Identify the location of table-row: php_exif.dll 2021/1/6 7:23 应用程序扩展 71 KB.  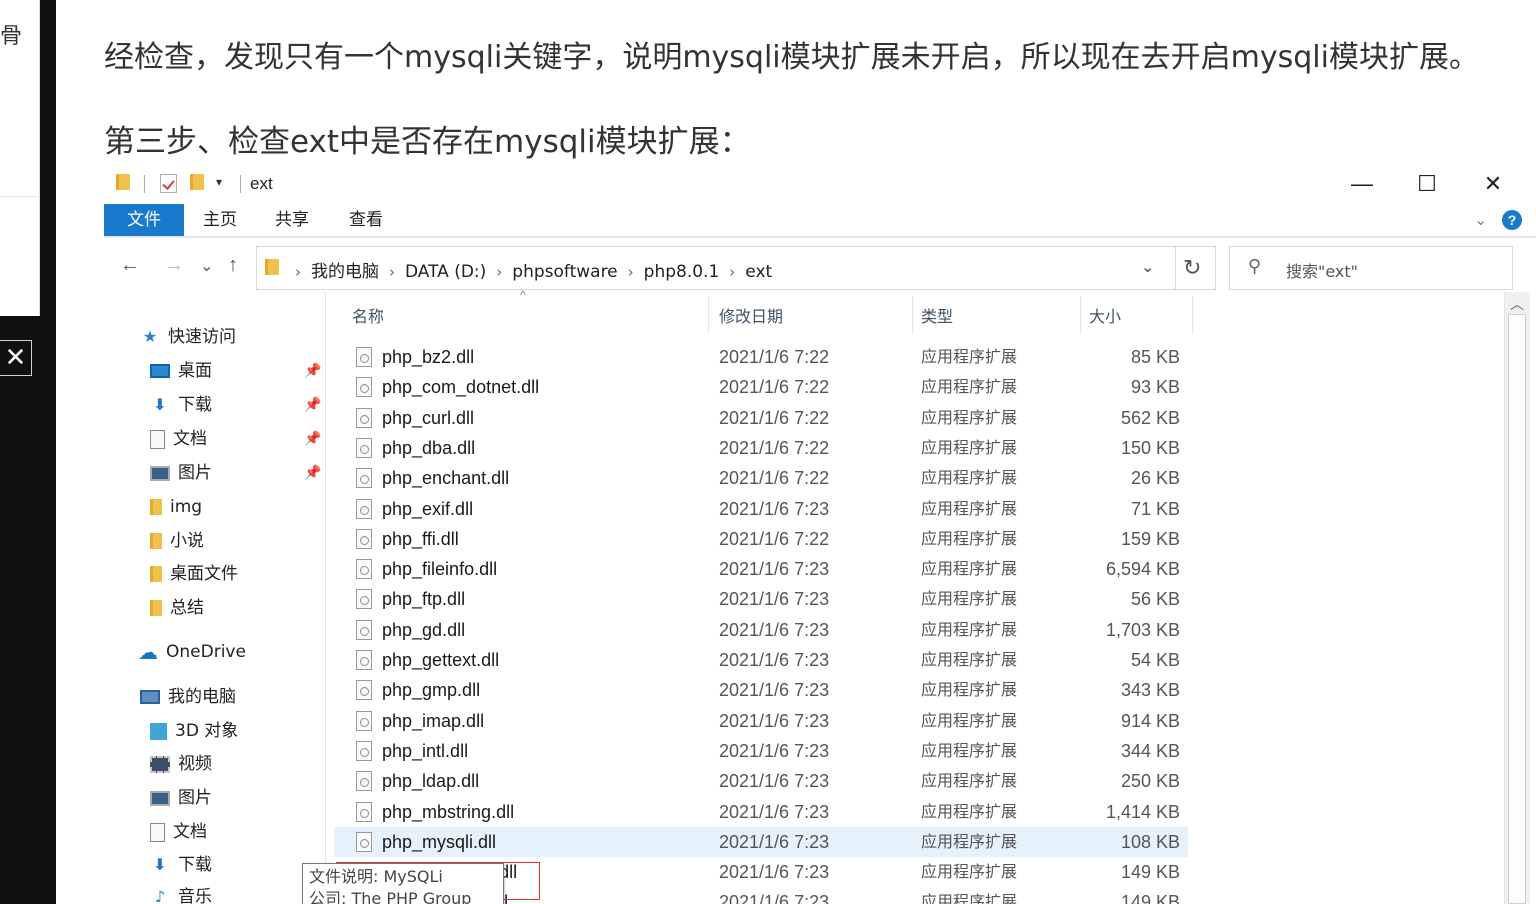
(761, 509).